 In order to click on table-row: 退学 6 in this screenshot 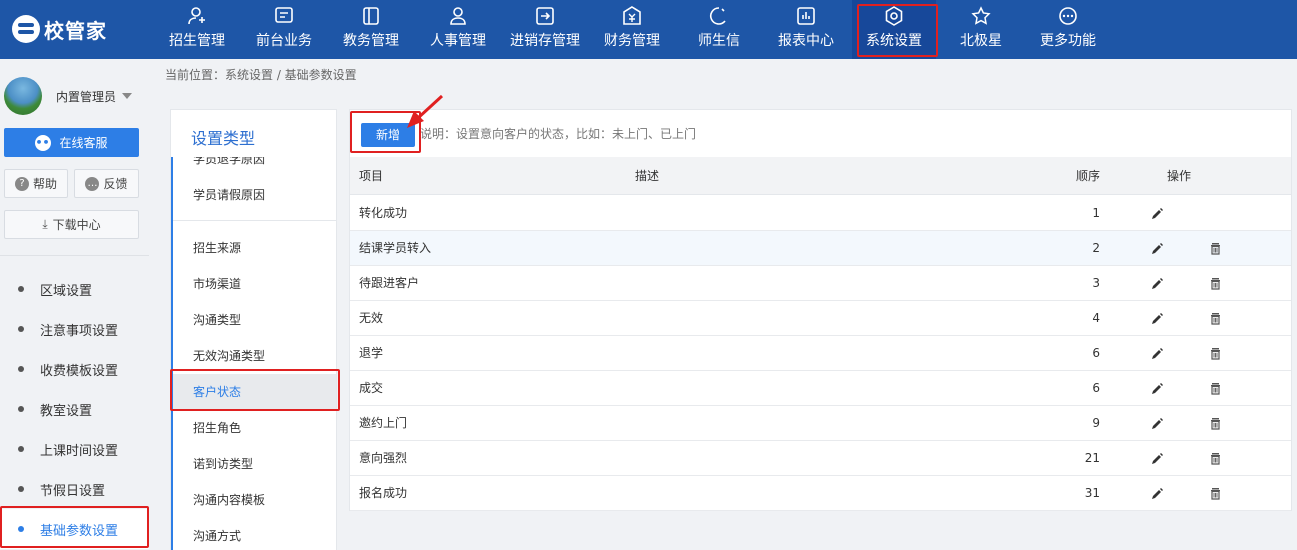, I will do `click(820, 353)`.